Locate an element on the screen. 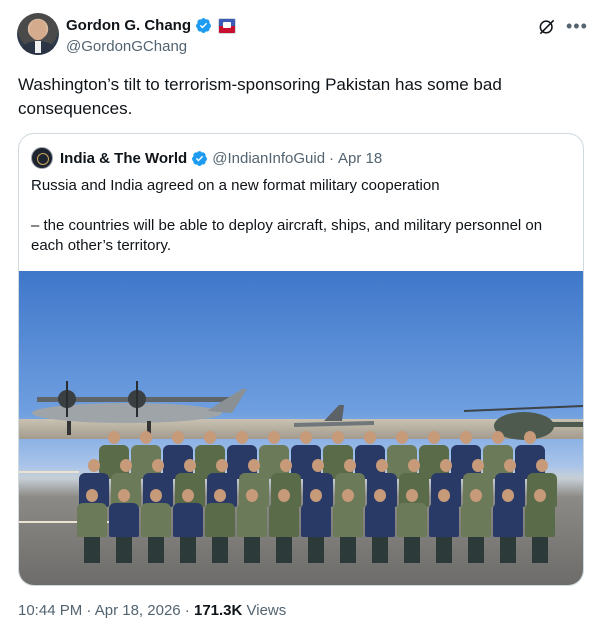 This screenshot has width=601, height=638. avatar-shirt is located at coordinates (38, 47).